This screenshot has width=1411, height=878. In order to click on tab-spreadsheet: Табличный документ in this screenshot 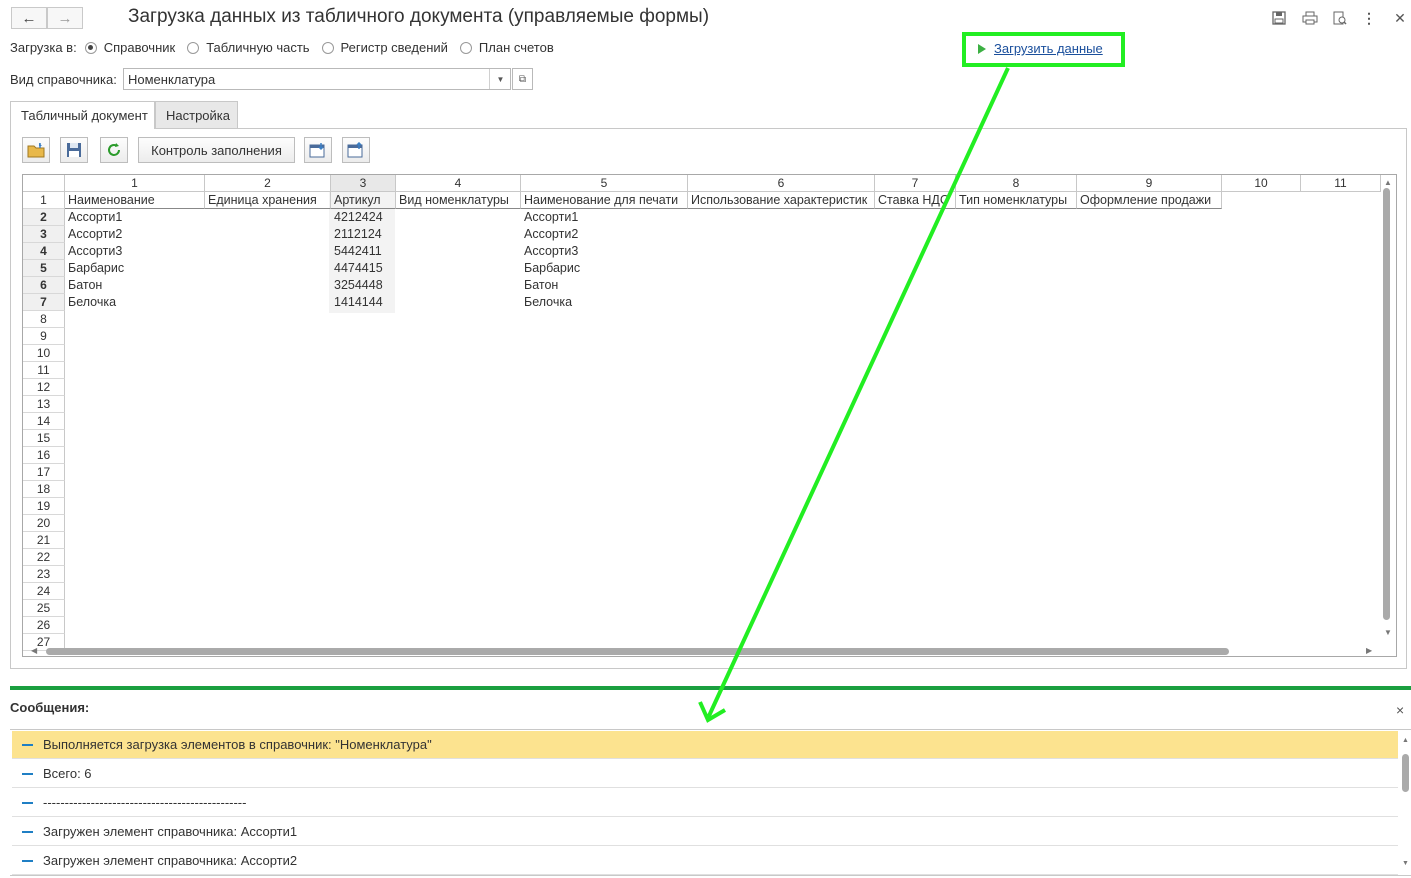, I will do `click(82, 115)`.